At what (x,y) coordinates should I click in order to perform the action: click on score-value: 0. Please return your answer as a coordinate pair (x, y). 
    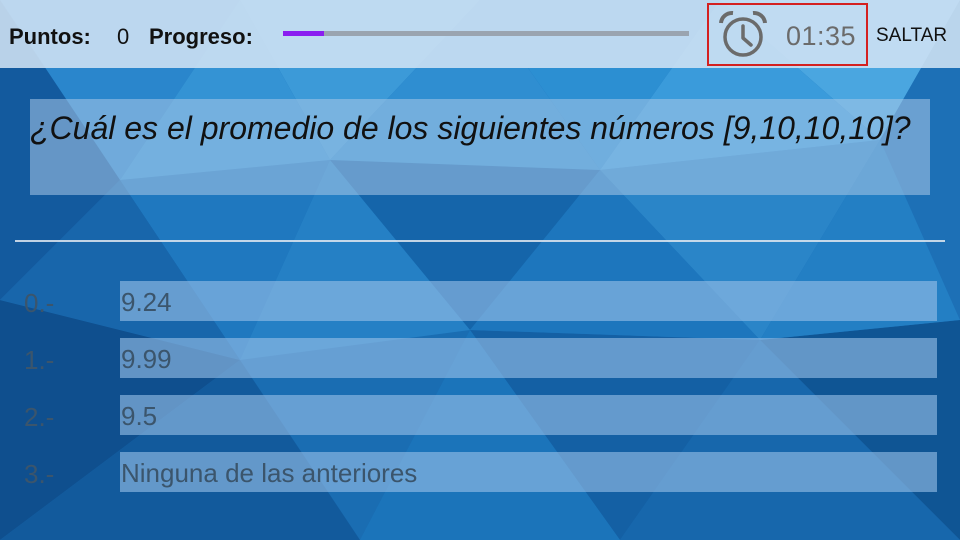
    Looking at the image, I should click on (123, 36).